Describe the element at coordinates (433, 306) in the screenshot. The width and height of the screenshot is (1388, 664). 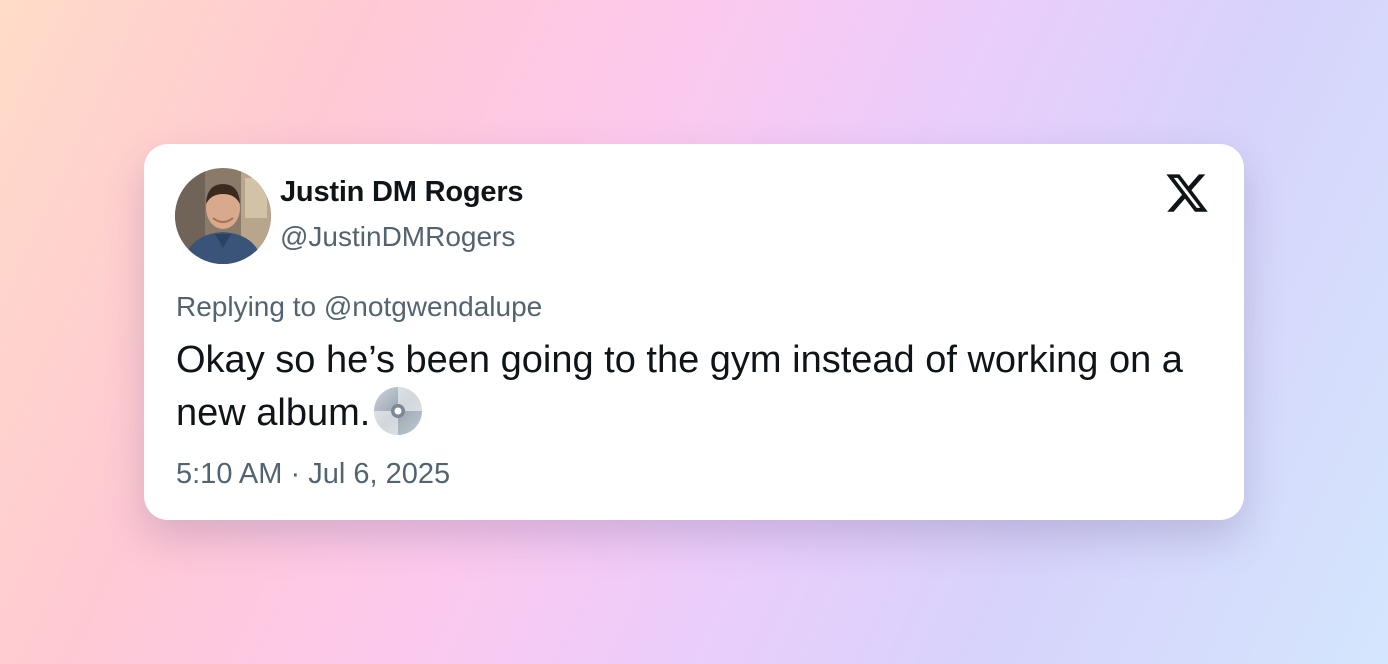
I see `reply-to-handle: @notgwendalupe` at that location.